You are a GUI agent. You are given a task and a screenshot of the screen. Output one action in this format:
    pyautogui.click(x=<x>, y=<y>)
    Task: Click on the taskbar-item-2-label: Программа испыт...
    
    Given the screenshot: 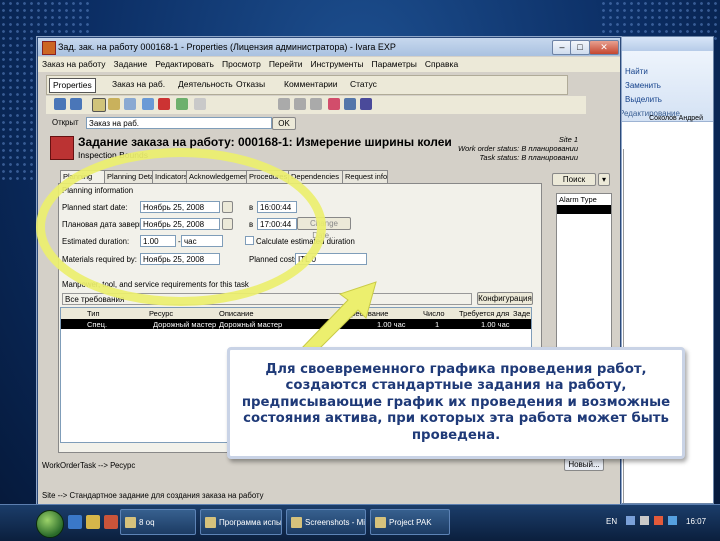 What is the action you would take?
    pyautogui.click(x=250, y=522)
    